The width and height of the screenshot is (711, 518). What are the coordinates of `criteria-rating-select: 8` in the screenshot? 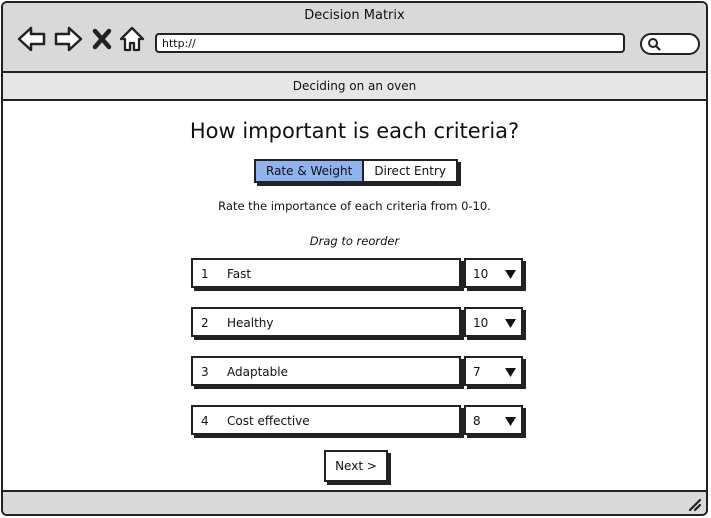 It's located at (493, 420).